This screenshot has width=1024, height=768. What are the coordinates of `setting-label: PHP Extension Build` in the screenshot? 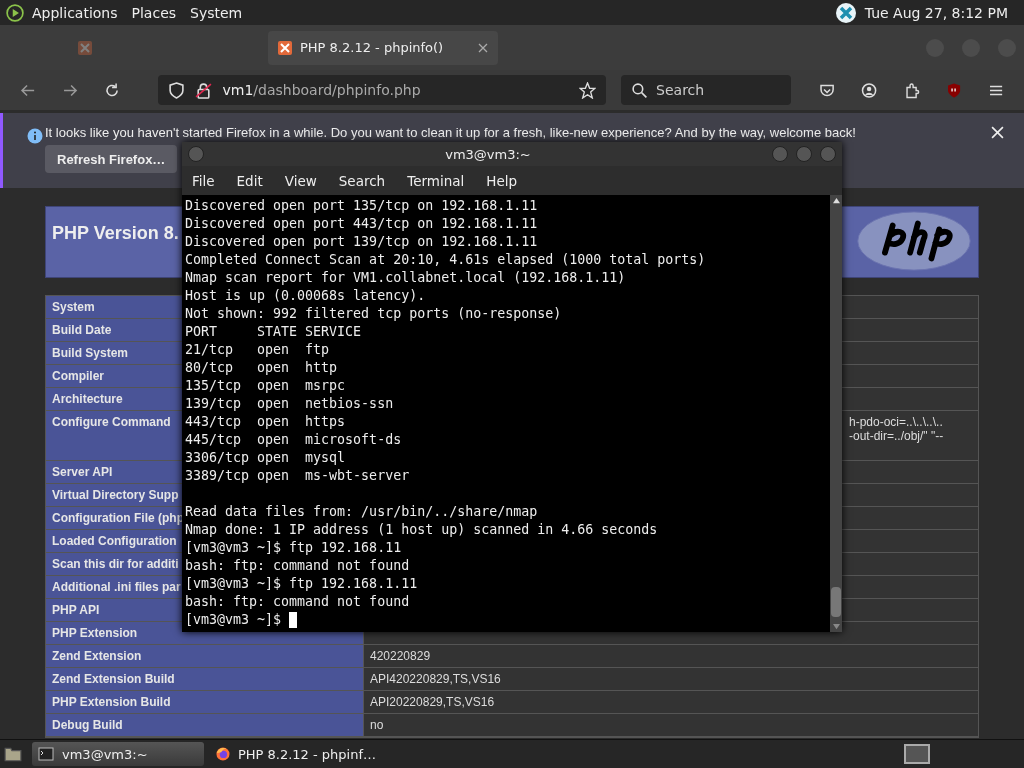 It's located at (204, 702).